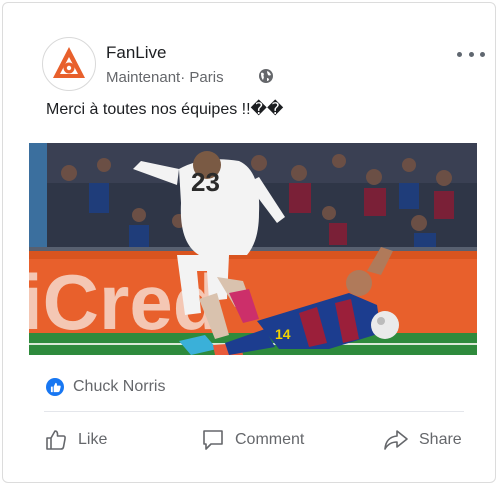  Describe the element at coordinates (254, 411) in the screenshot. I see `divider` at that location.